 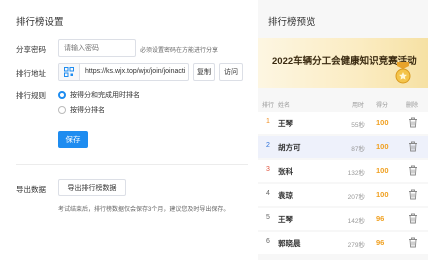 I want to click on column-delete: 删除, so click(x=412, y=106).